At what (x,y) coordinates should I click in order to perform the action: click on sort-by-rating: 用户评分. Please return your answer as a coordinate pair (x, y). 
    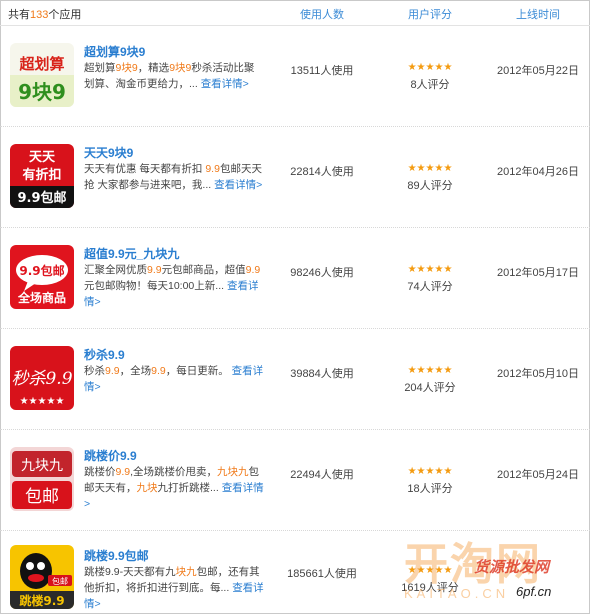
    Looking at the image, I should click on (430, 14).